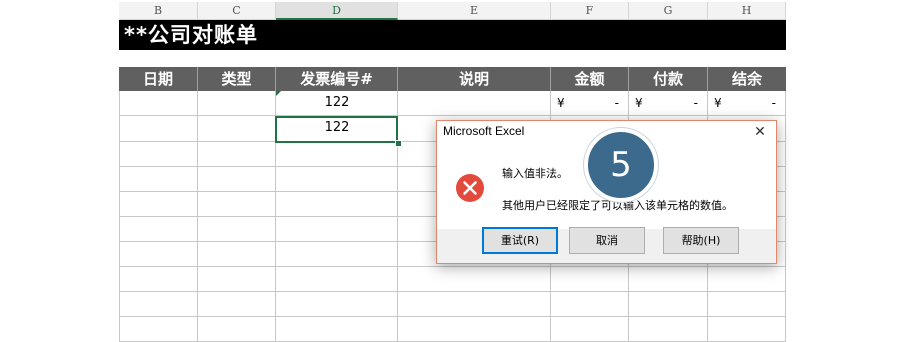  What do you see at coordinates (668, 11) in the screenshot?
I see `column-header-g: G` at bounding box center [668, 11].